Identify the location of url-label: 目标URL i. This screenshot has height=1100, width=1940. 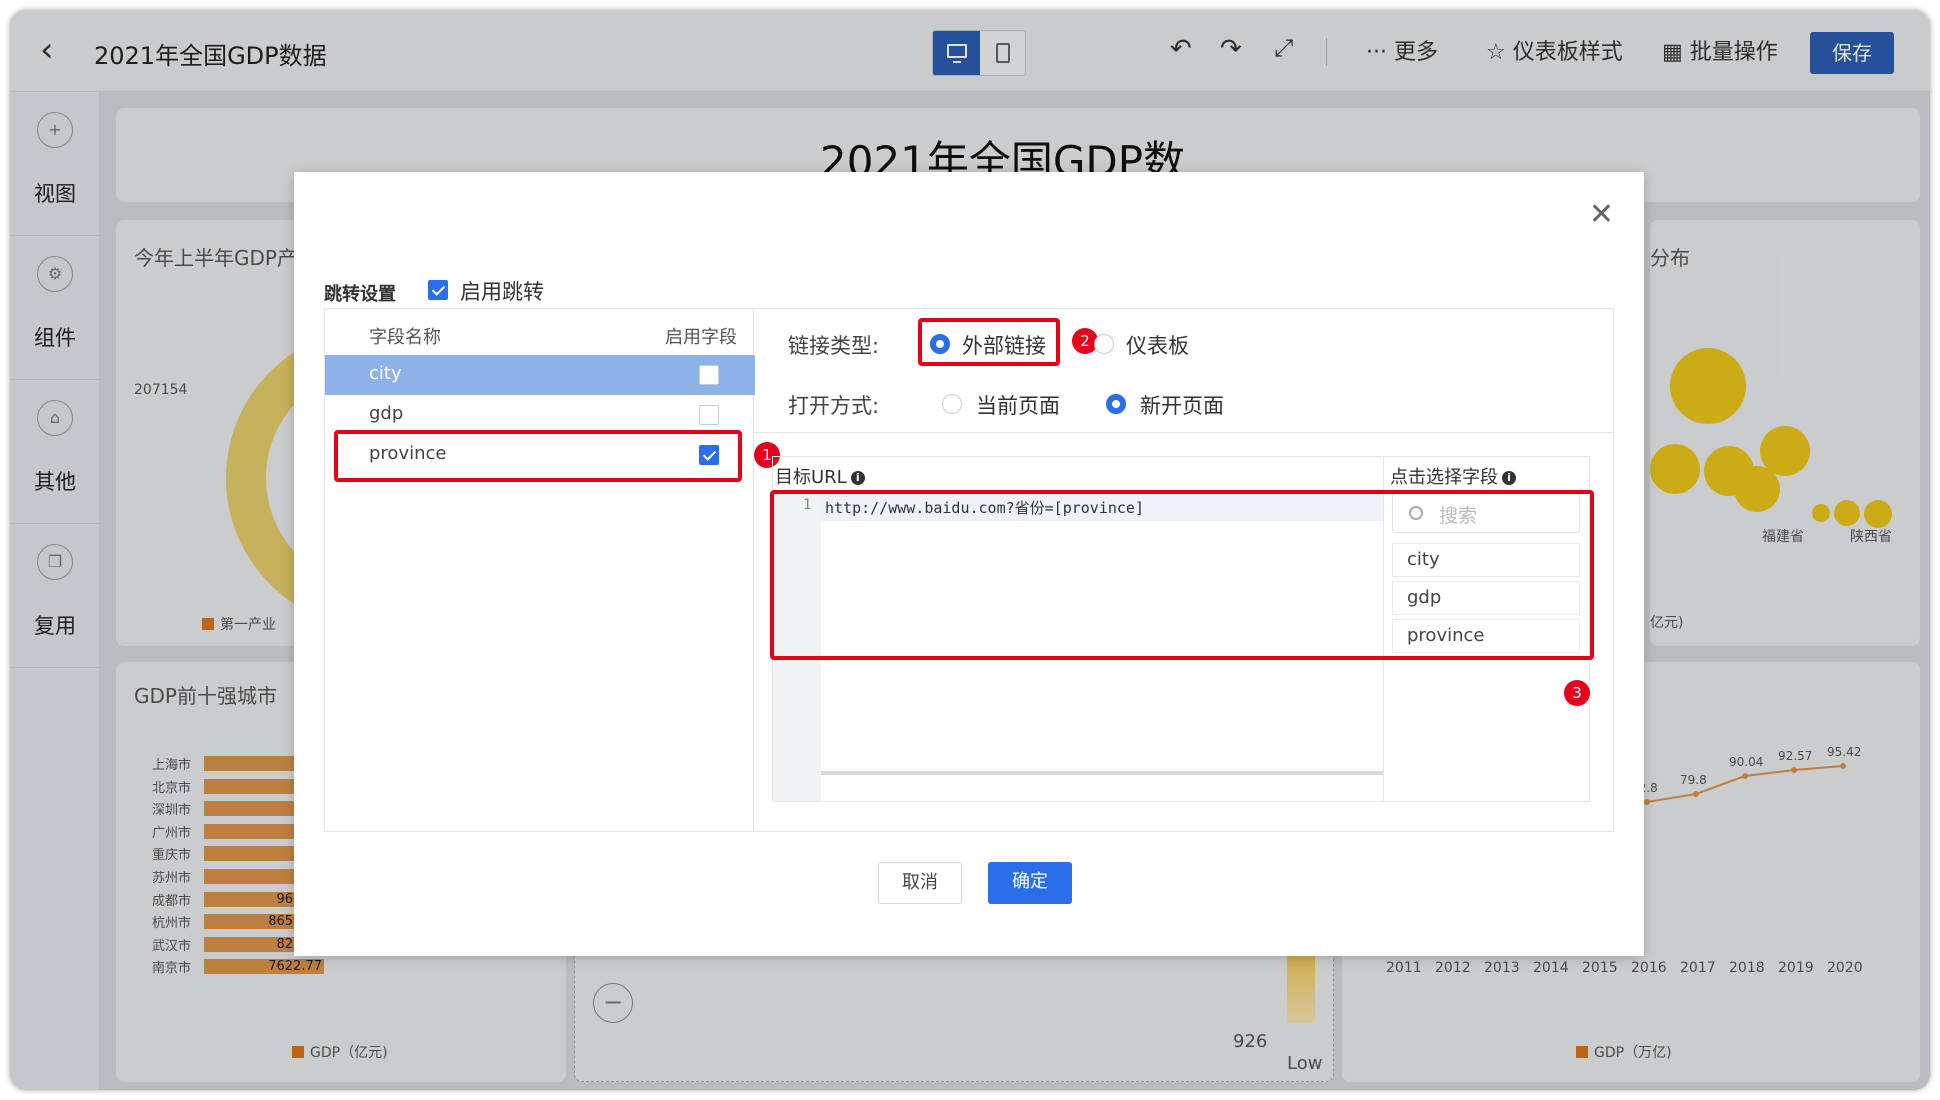
(820, 476).